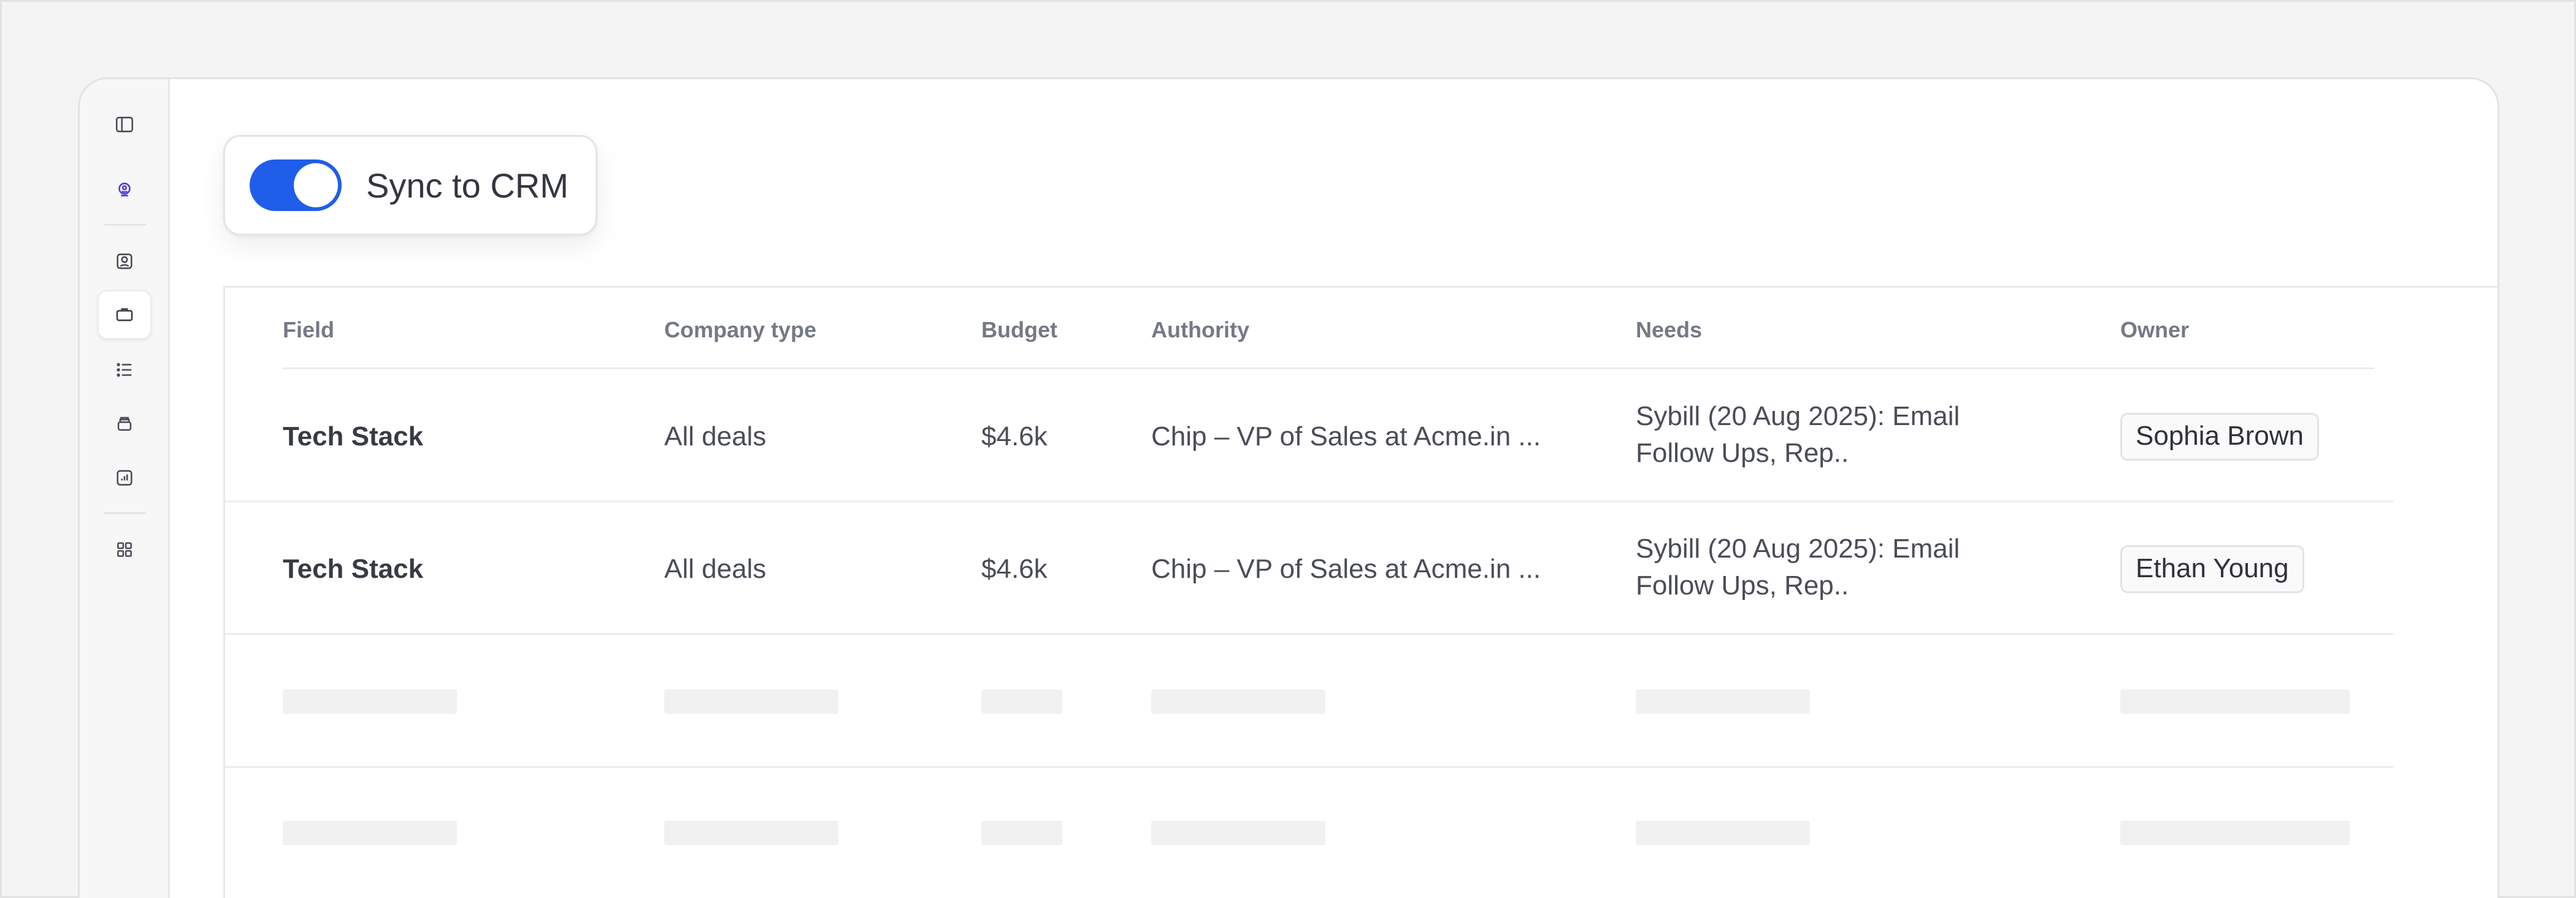  I want to click on sidebar, so click(125, 488).